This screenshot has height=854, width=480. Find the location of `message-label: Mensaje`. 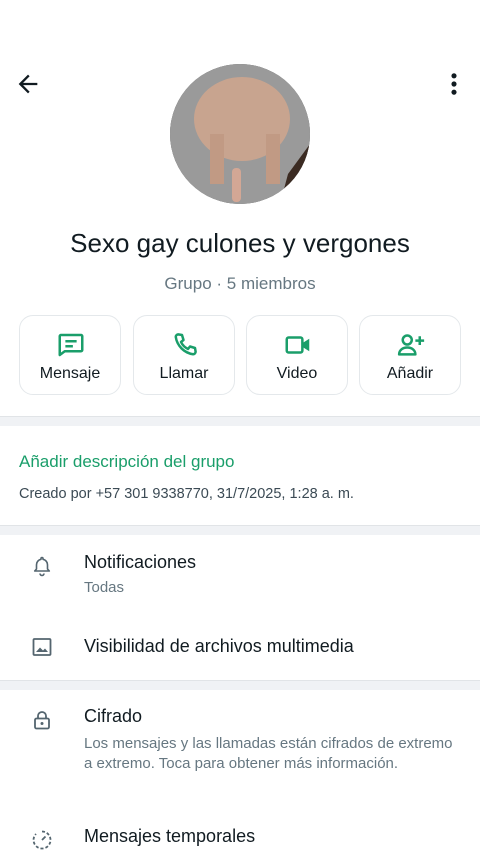

message-label: Mensaje is located at coordinates (70, 373).